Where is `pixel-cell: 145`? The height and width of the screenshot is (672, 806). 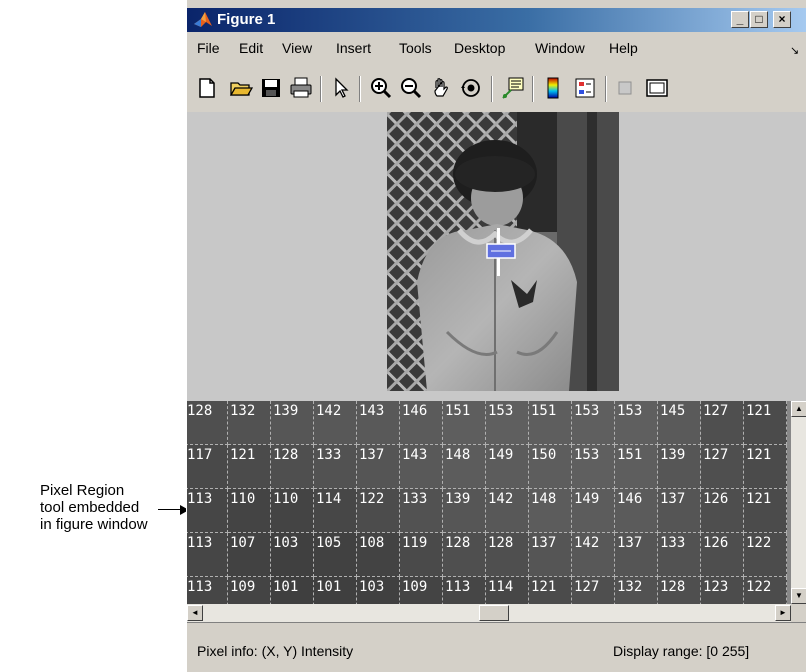
pixel-cell: 145 is located at coordinates (679, 423).